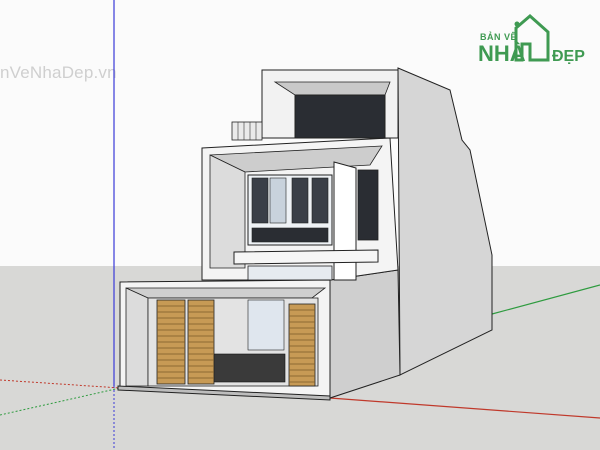  What do you see at coordinates (226, 293) in the screenshot?
I see `ground-floor-canopy` at bounding box center [226, 293].